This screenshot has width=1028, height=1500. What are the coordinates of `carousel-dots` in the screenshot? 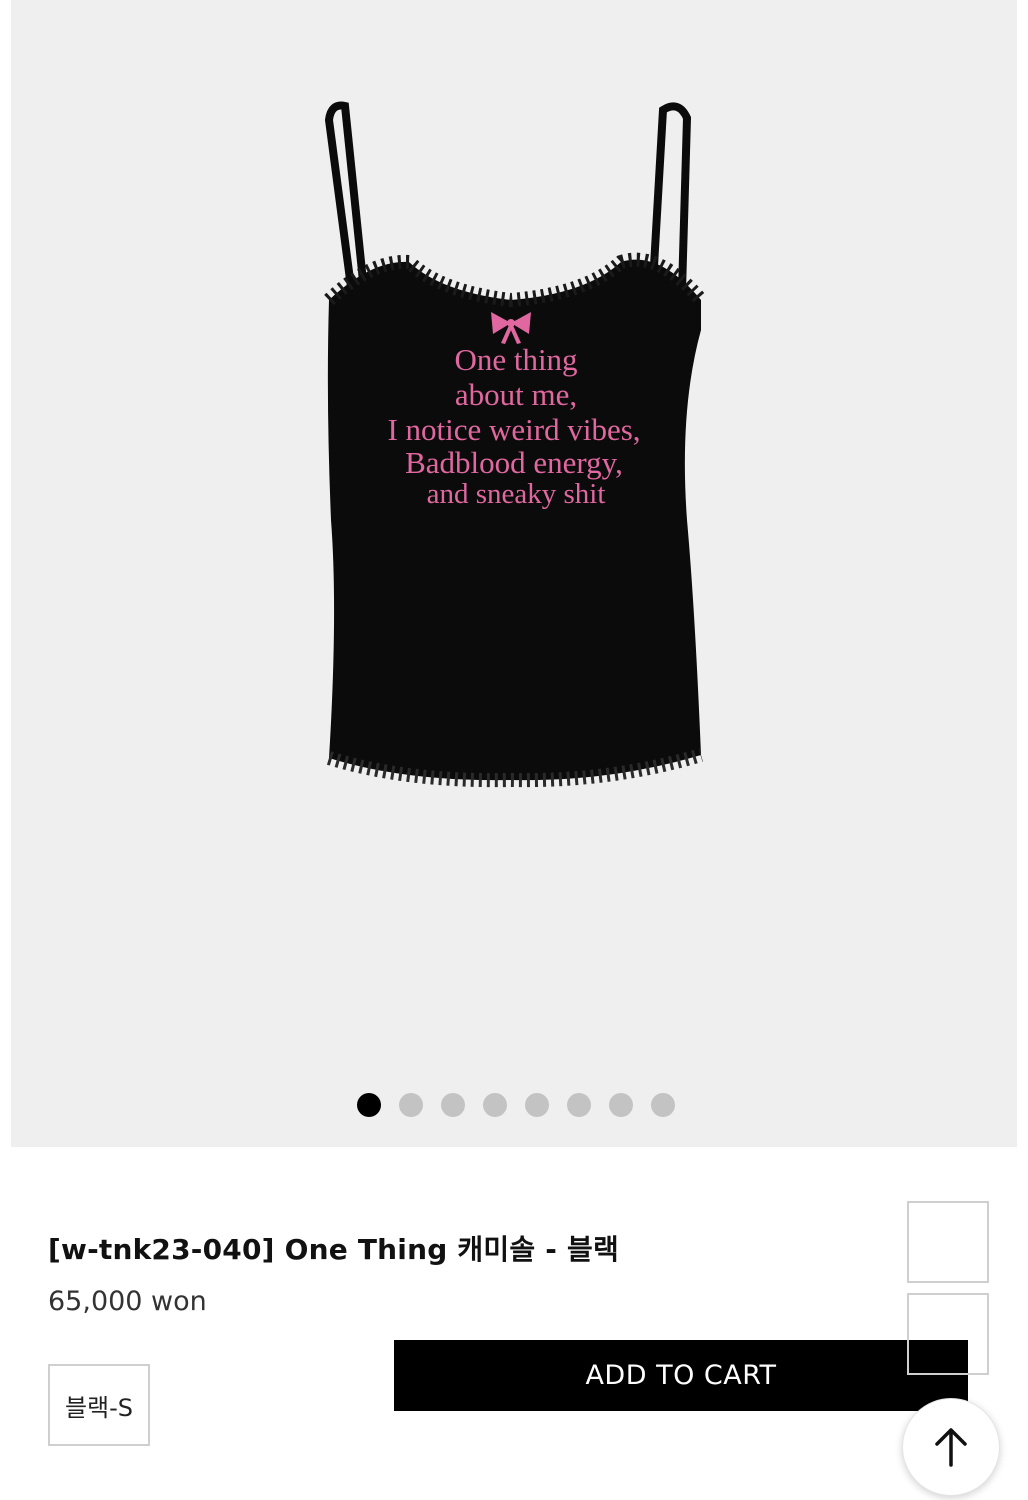 It's located at (514, 1105).